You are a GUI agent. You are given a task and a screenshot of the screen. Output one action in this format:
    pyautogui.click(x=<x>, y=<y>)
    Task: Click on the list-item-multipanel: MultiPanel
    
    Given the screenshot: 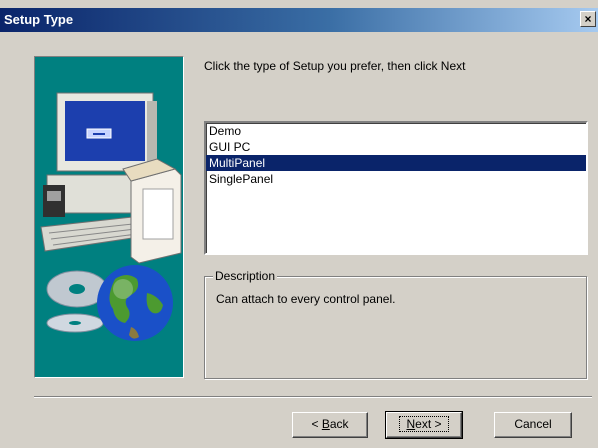 What is the action you would take?
    pyautogui.click(x=396, y=163)
    